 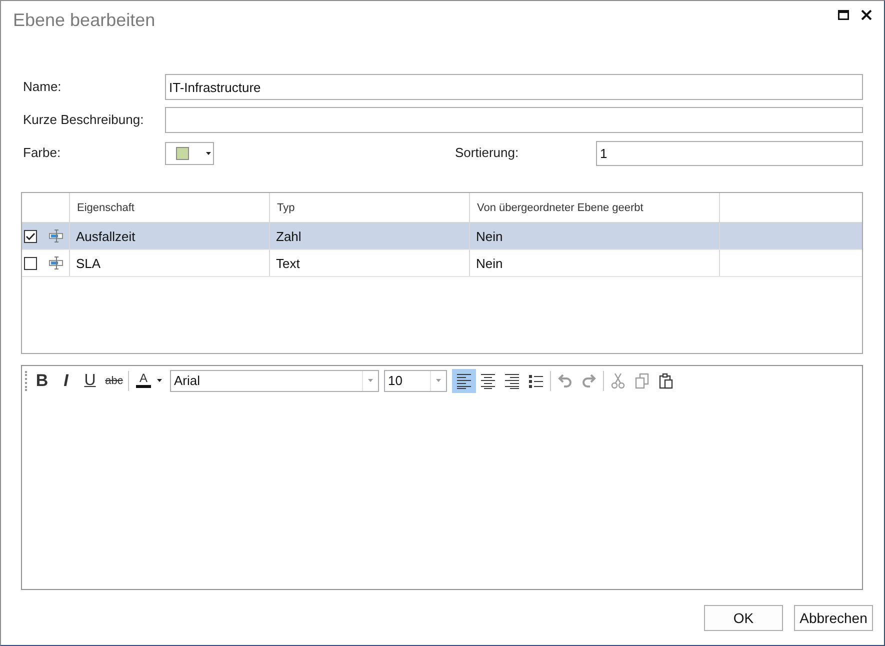 I want to click on bullet-list-icon, so click(x=536, y=380).